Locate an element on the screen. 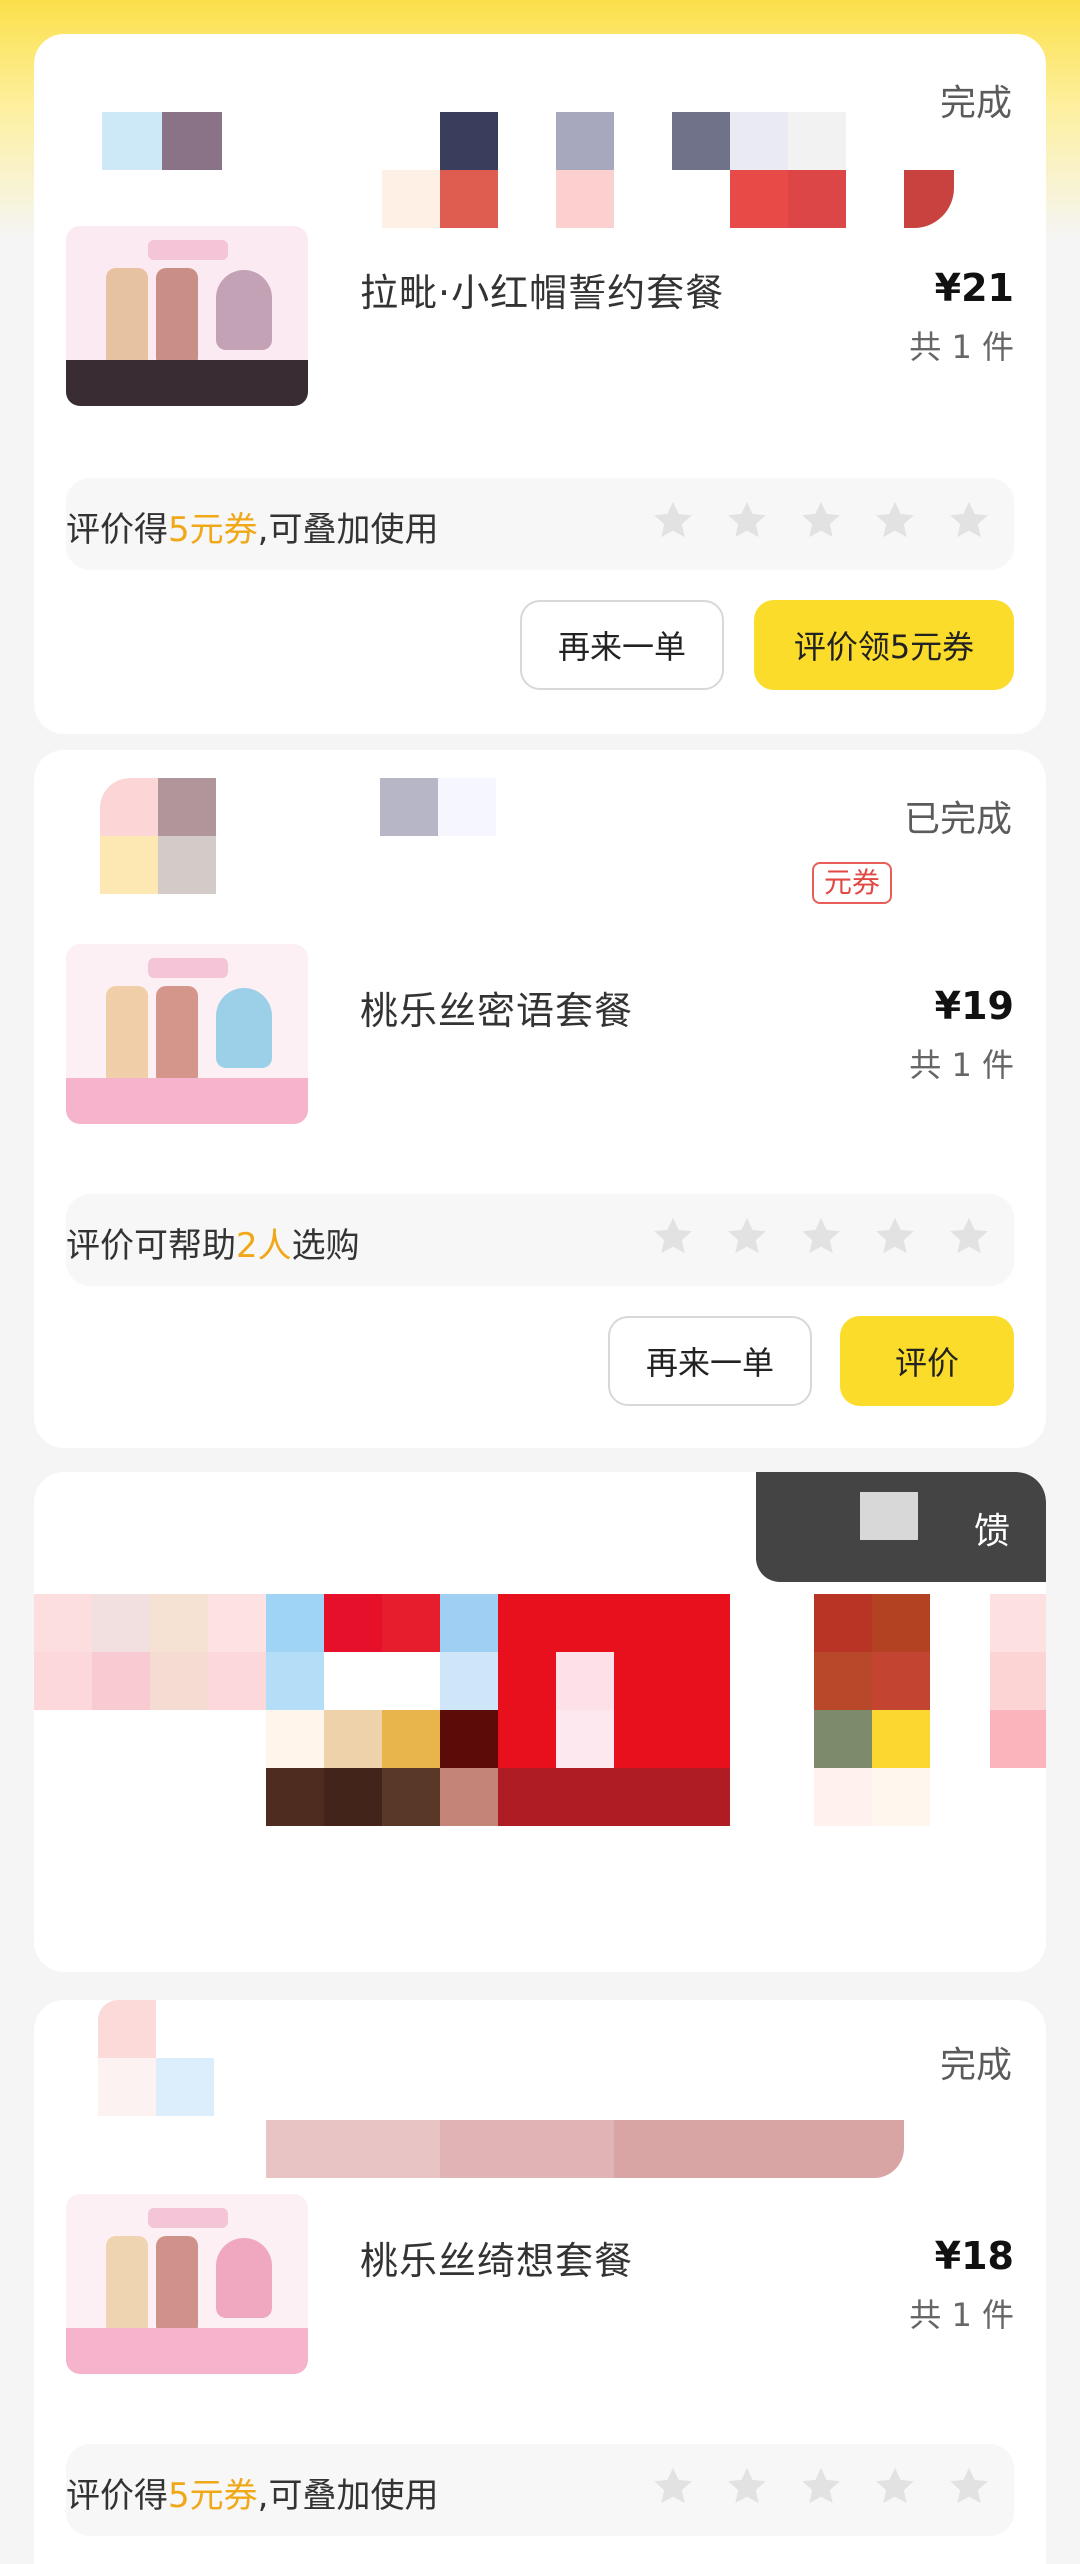 The image size is (1080, 2564). review-coupon-button: 评价领5元券 is located at coordinates (884, 645).